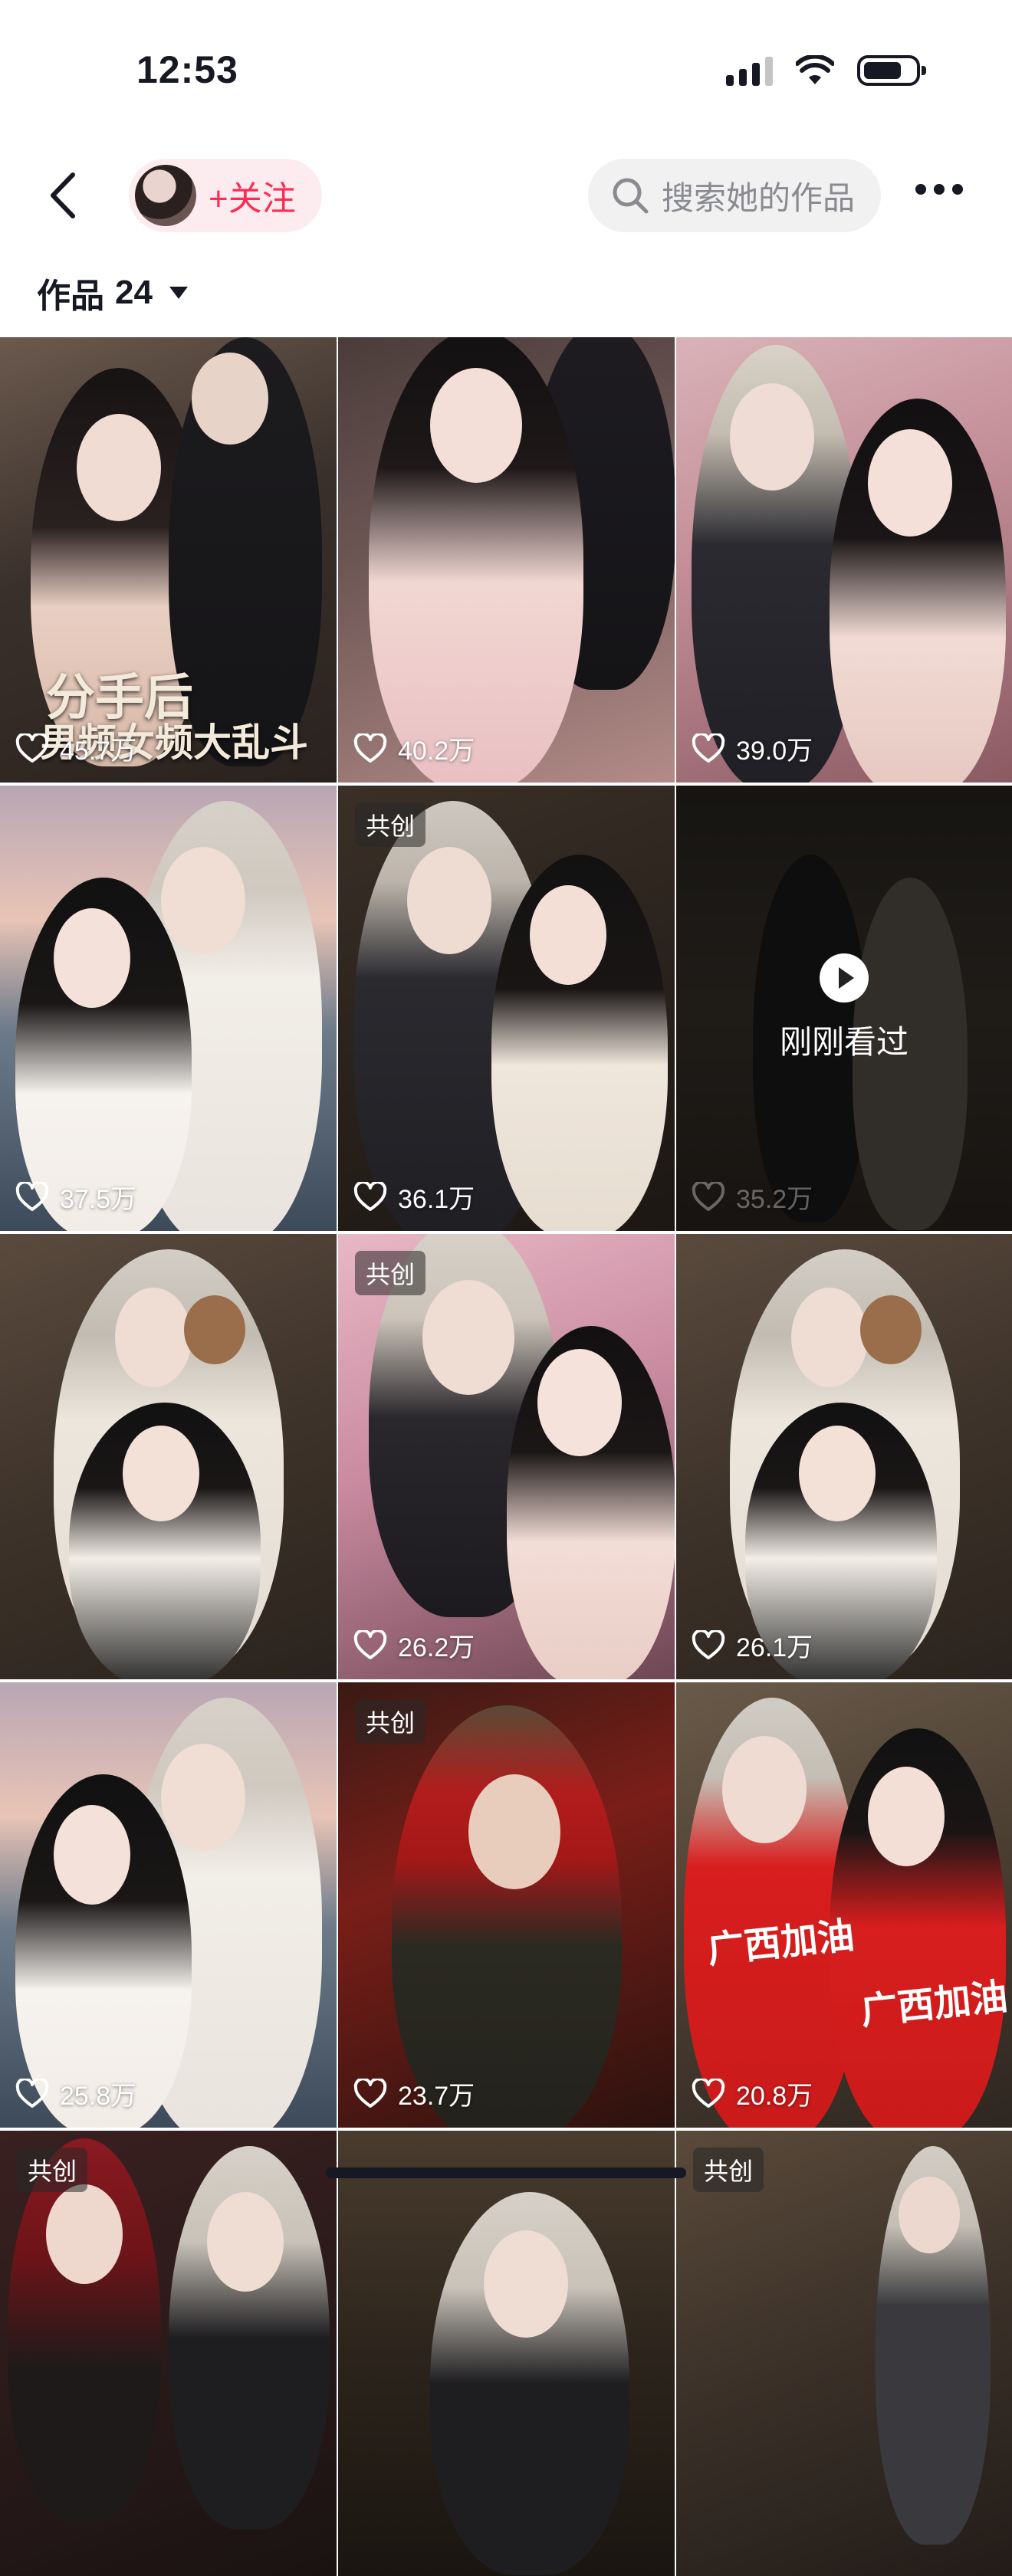  I want to click on status-bar: 12:53, so click(506, 73).